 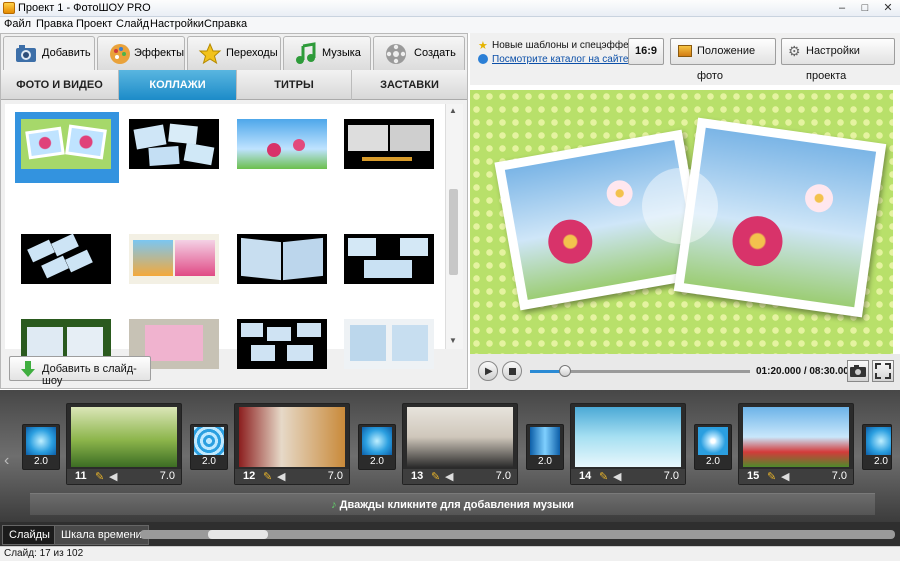 What do you see at coordinates (335, 505) in the screenshot?
I see `music-note-icon: ♪` at bounding box center [335, 505].